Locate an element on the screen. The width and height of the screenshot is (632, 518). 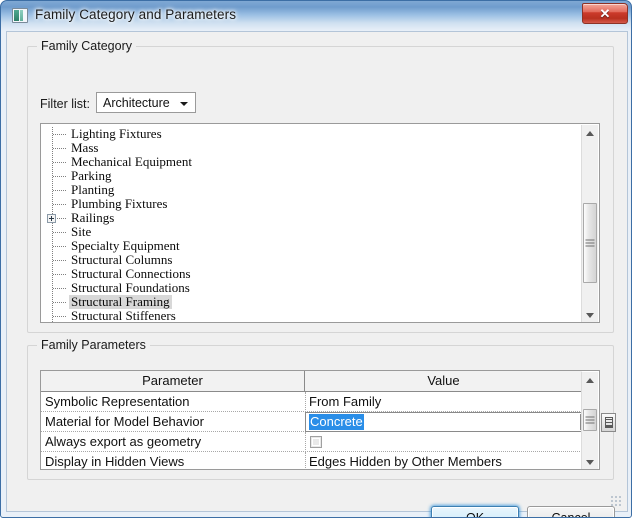
tree-item-site: Site is located at coordinates (311, 232).